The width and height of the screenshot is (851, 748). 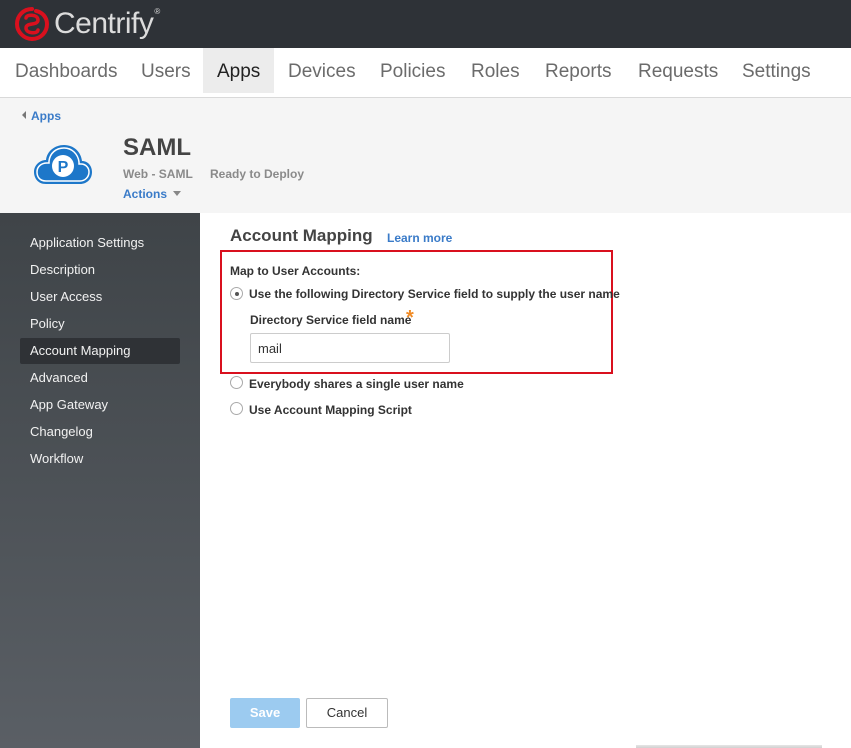 What do you see at coordinates (100, 459) in the screenshot?
I see `sidebar-item-workflow: Workflow` at bounding box center [100, 459].